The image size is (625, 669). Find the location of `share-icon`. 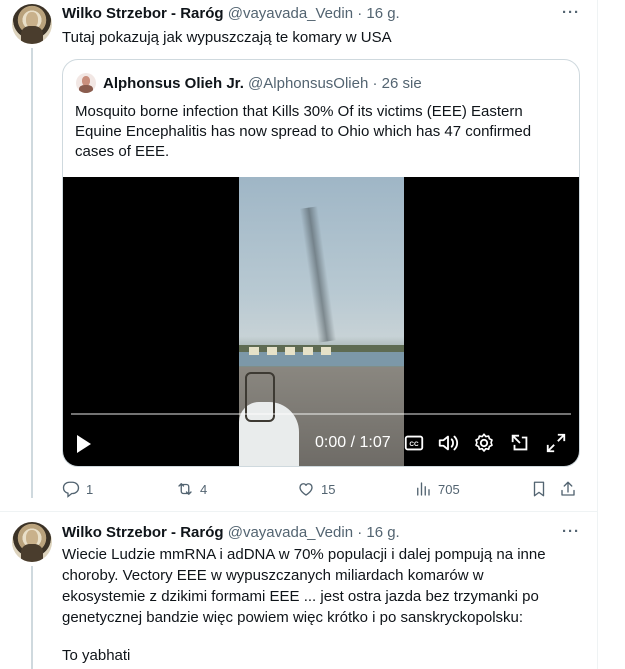

share-icon is located at coordinates (568, 488).